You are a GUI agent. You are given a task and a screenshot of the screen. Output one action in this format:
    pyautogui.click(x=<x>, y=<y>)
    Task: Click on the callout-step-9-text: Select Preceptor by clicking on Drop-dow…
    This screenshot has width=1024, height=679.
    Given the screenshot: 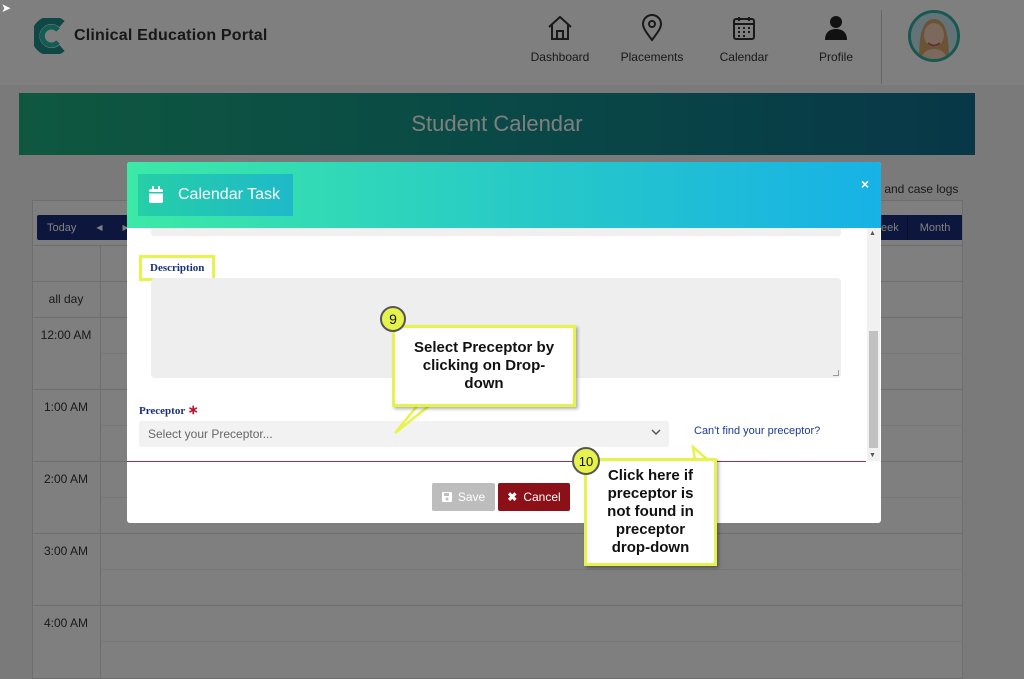 What is the action you would take?
    pyautogui.click(x=484, y=365)
    